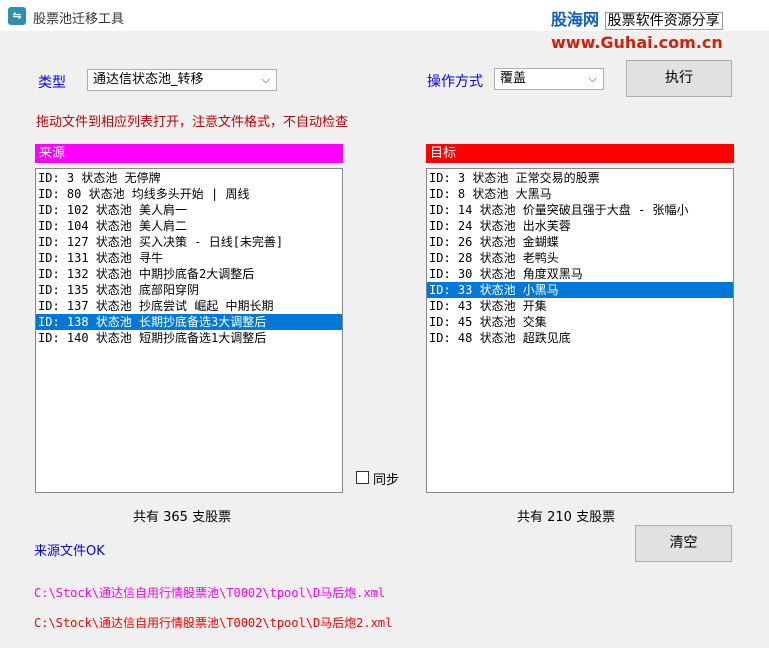  Describe the element at coordinates (189, 210) in the screenshot. I see `list-item: ID: 102 状态池 美人肩一` at that location.